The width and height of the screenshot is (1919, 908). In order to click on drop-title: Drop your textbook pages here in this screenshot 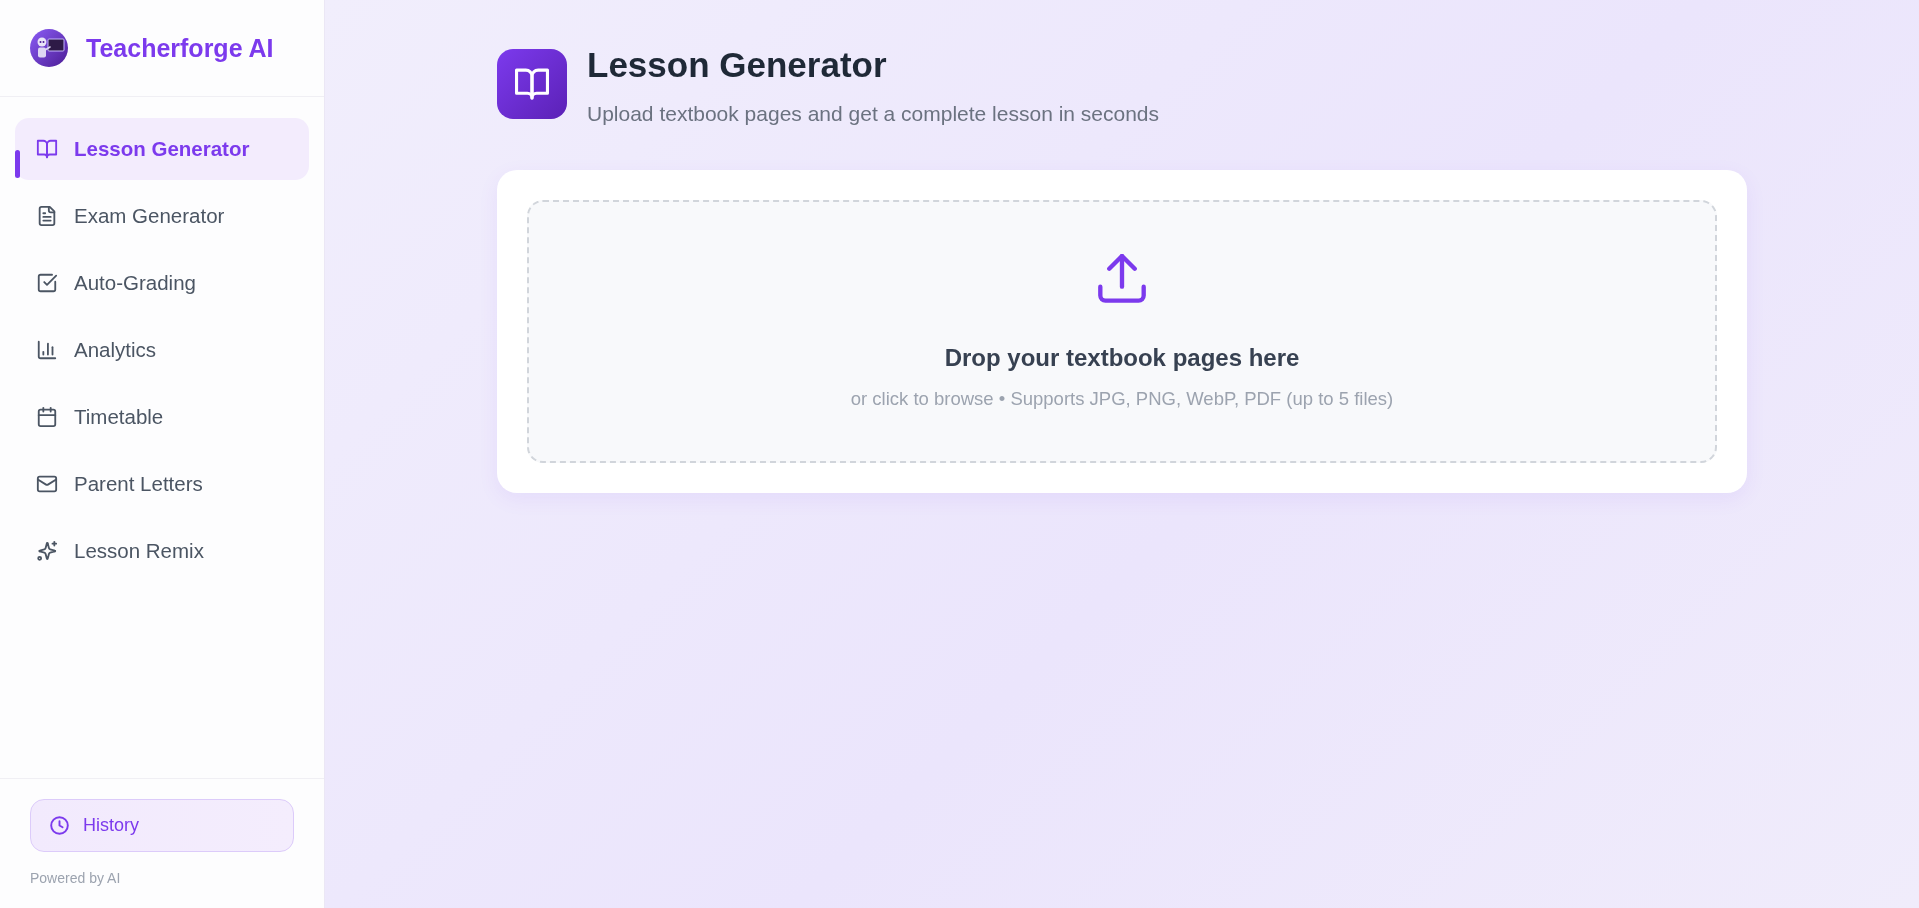, I will do `click(1122, 358)`.